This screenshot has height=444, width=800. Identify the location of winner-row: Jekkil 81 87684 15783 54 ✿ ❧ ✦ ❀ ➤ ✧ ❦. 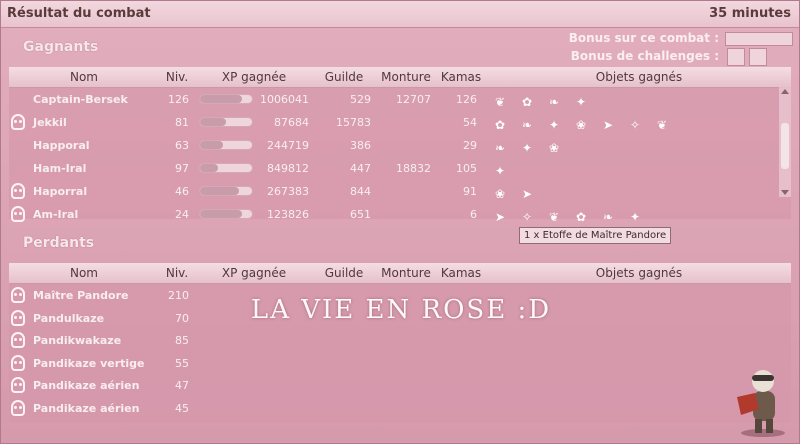
(393, 123).